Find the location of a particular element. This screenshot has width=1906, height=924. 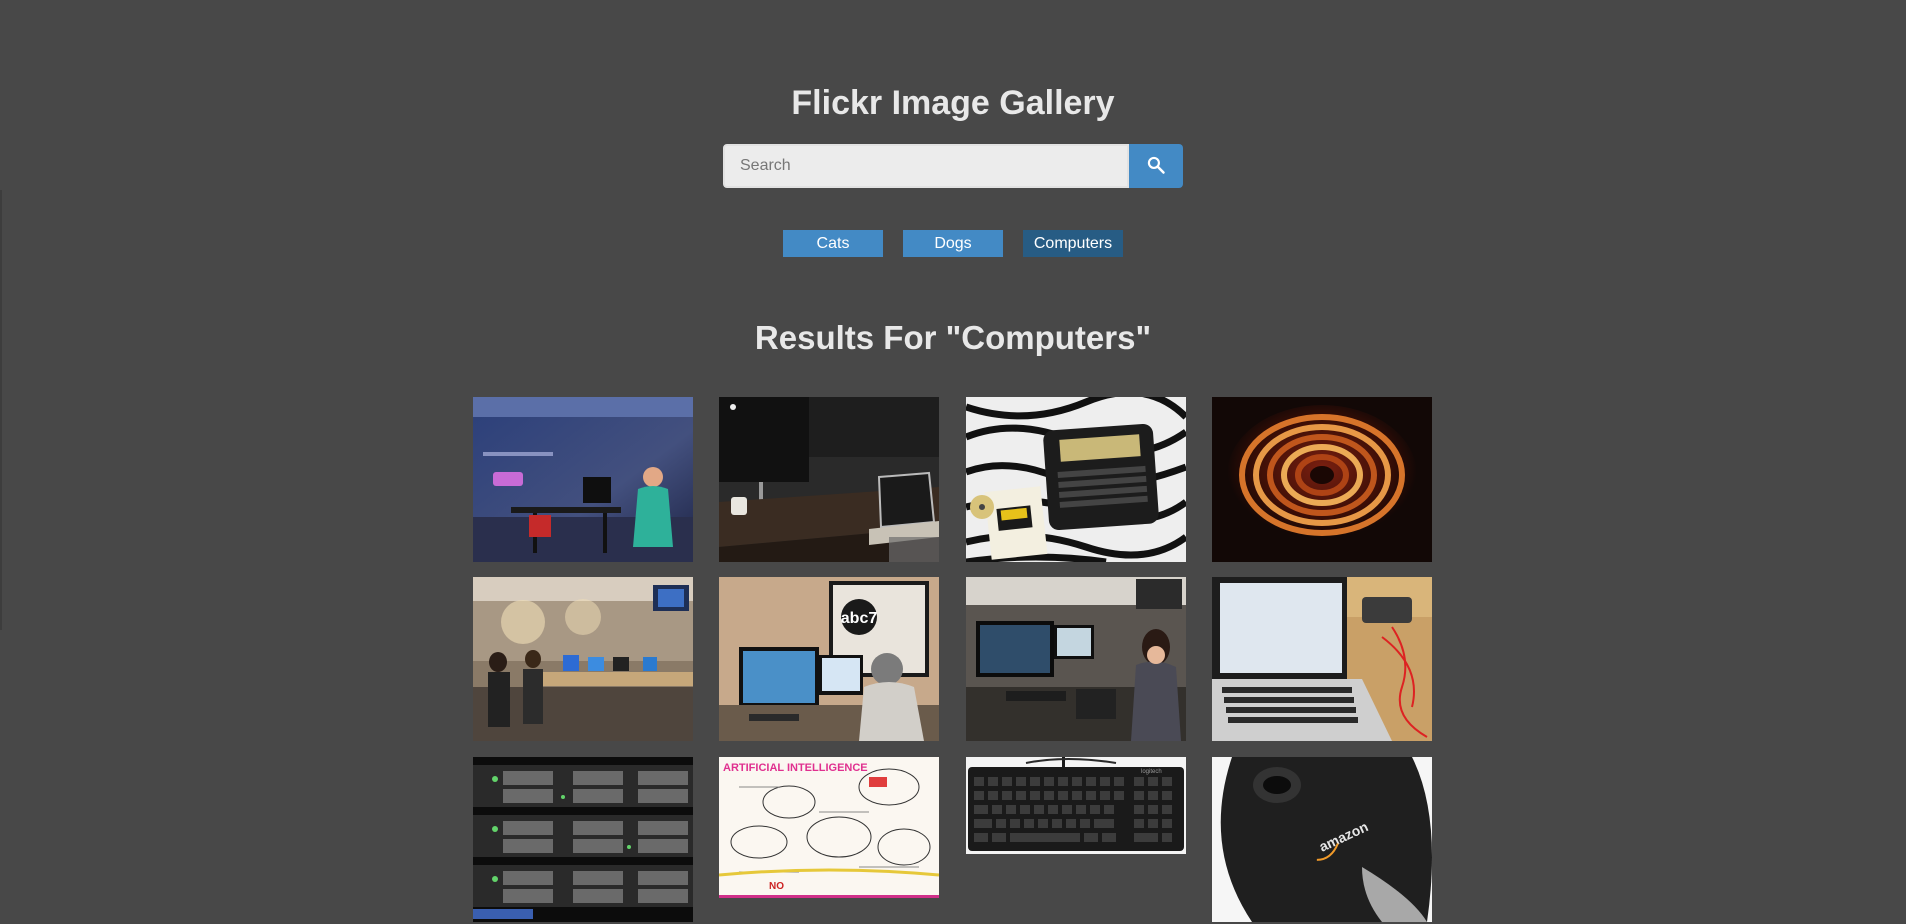

search-input is located at coordinates (926, 166).